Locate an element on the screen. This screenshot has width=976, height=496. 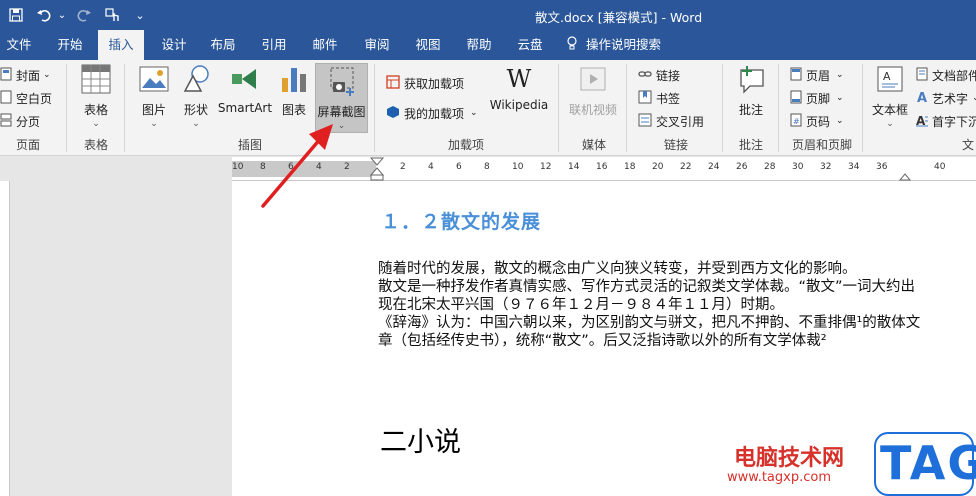
tab-mailings: 邮件 is located at coordinates (325, 45).